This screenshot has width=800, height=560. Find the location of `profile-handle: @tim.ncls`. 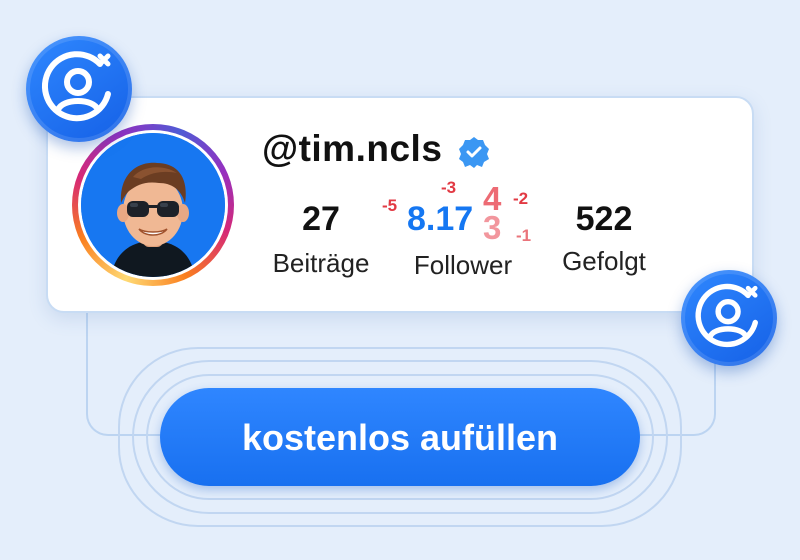

profile-handle: @tim.ncls is located at coordinates (352, 148).